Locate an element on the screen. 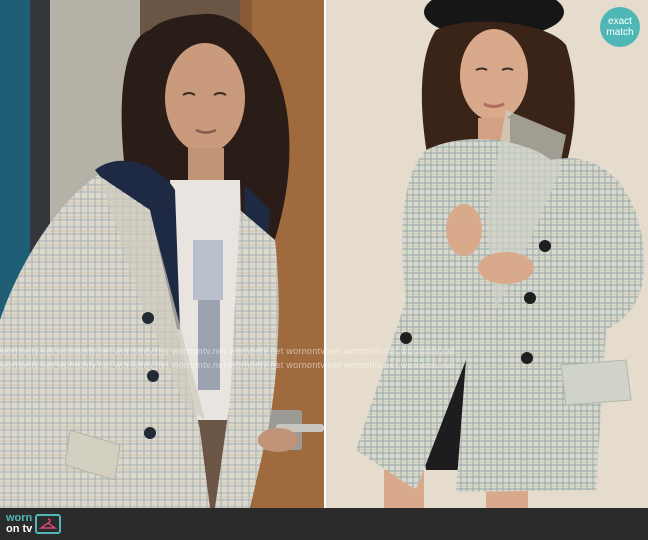 The width and height of the screenshot is (648, 540). exact-match-badge: exact match is located at coordinates (620, 27).